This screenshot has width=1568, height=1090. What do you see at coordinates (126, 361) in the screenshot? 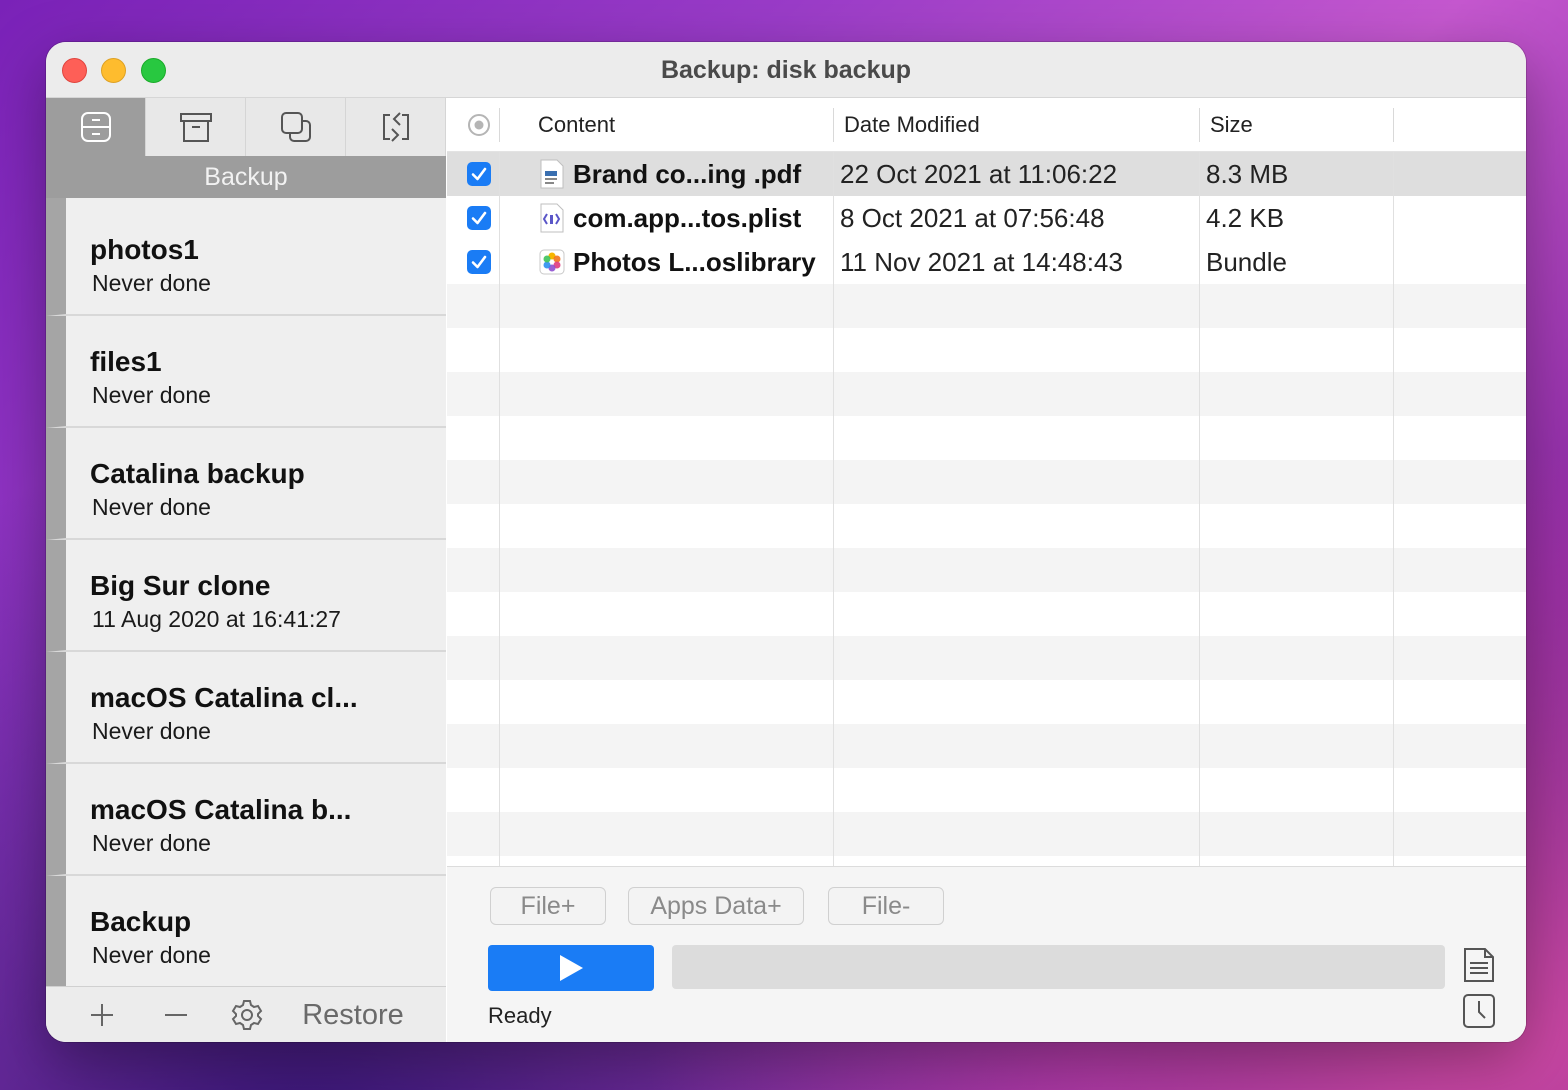
I see `backup-item-name: files1` at bounding box center [126, 361].